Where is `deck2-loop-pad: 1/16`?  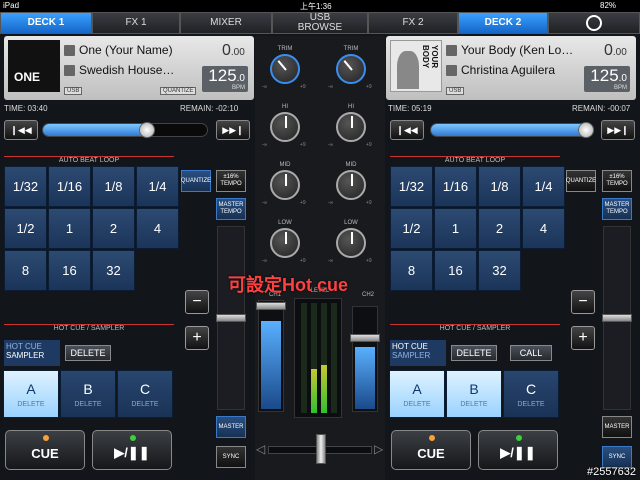
deck2-loop-pad: 1/16 is located at coordinates (455, 186).